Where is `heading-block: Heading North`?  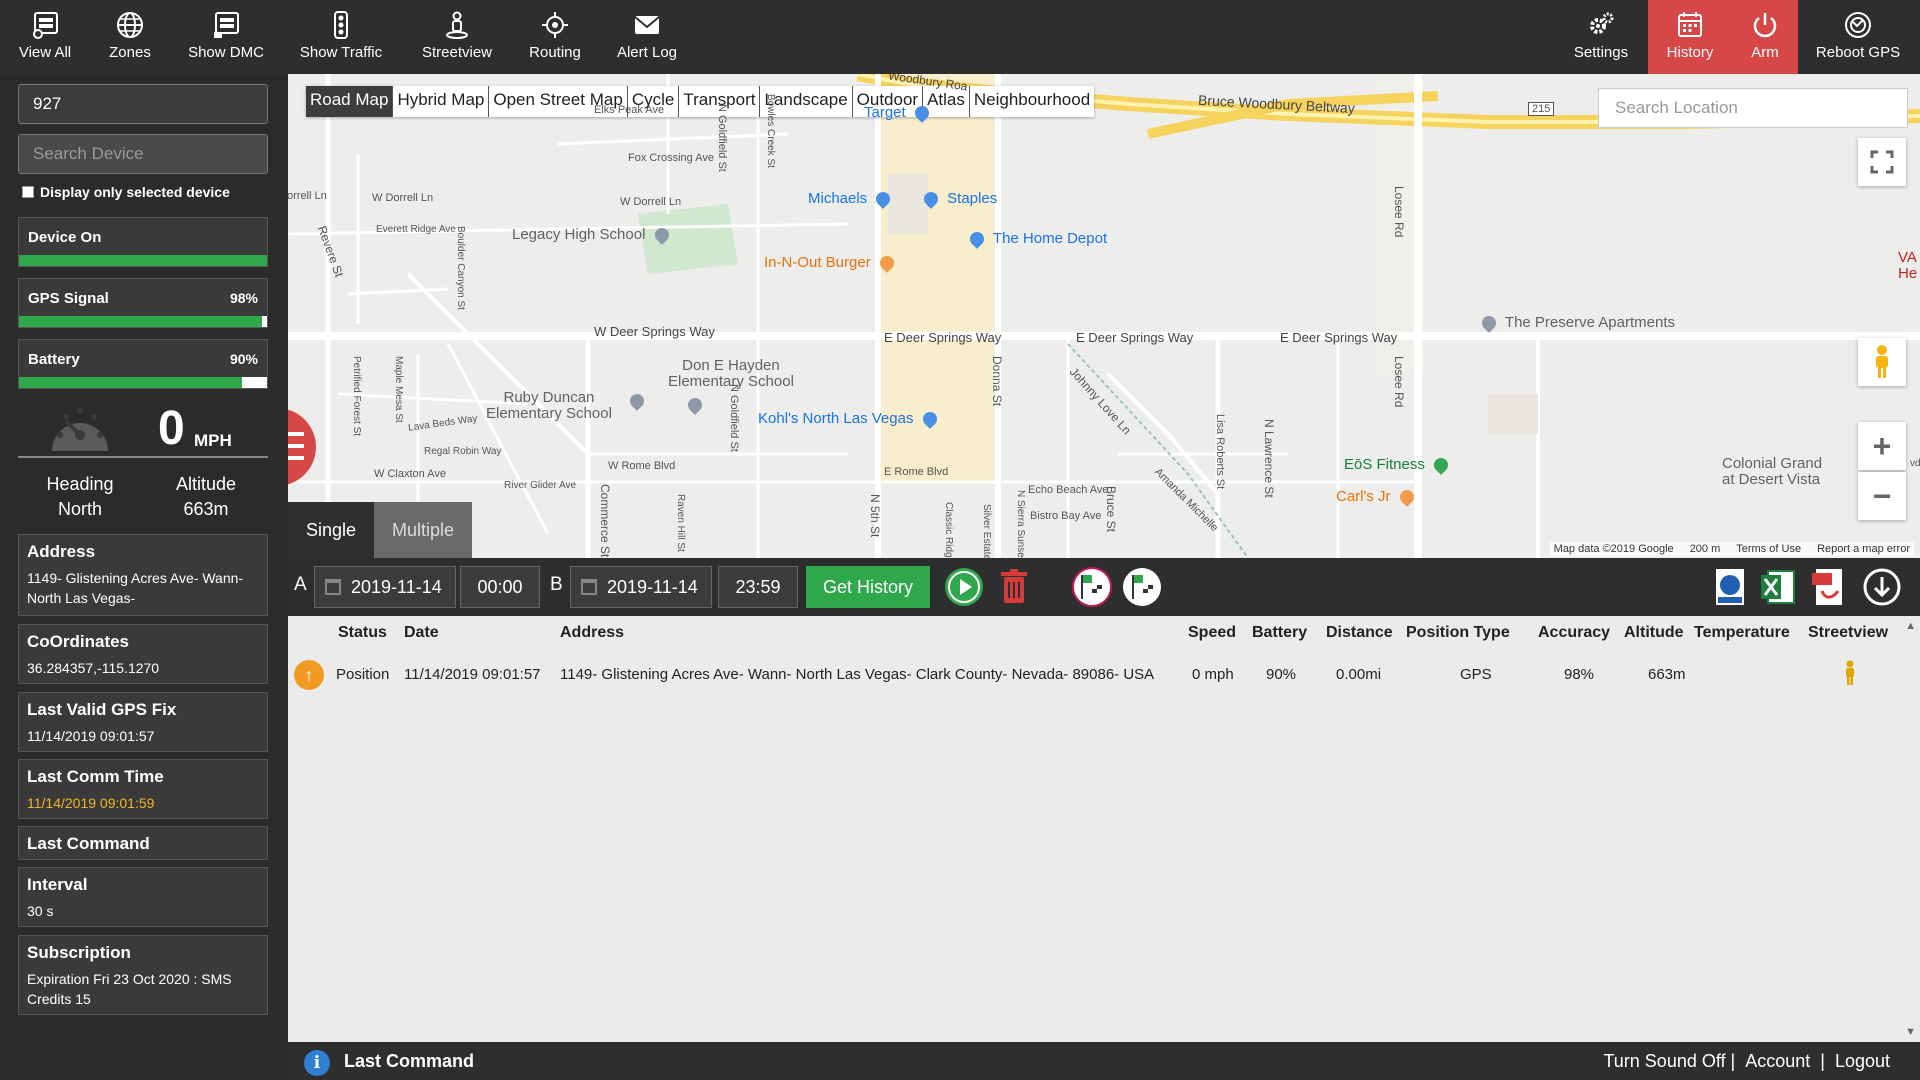
heading-block: Heading North is located at coordinates (80, 497).